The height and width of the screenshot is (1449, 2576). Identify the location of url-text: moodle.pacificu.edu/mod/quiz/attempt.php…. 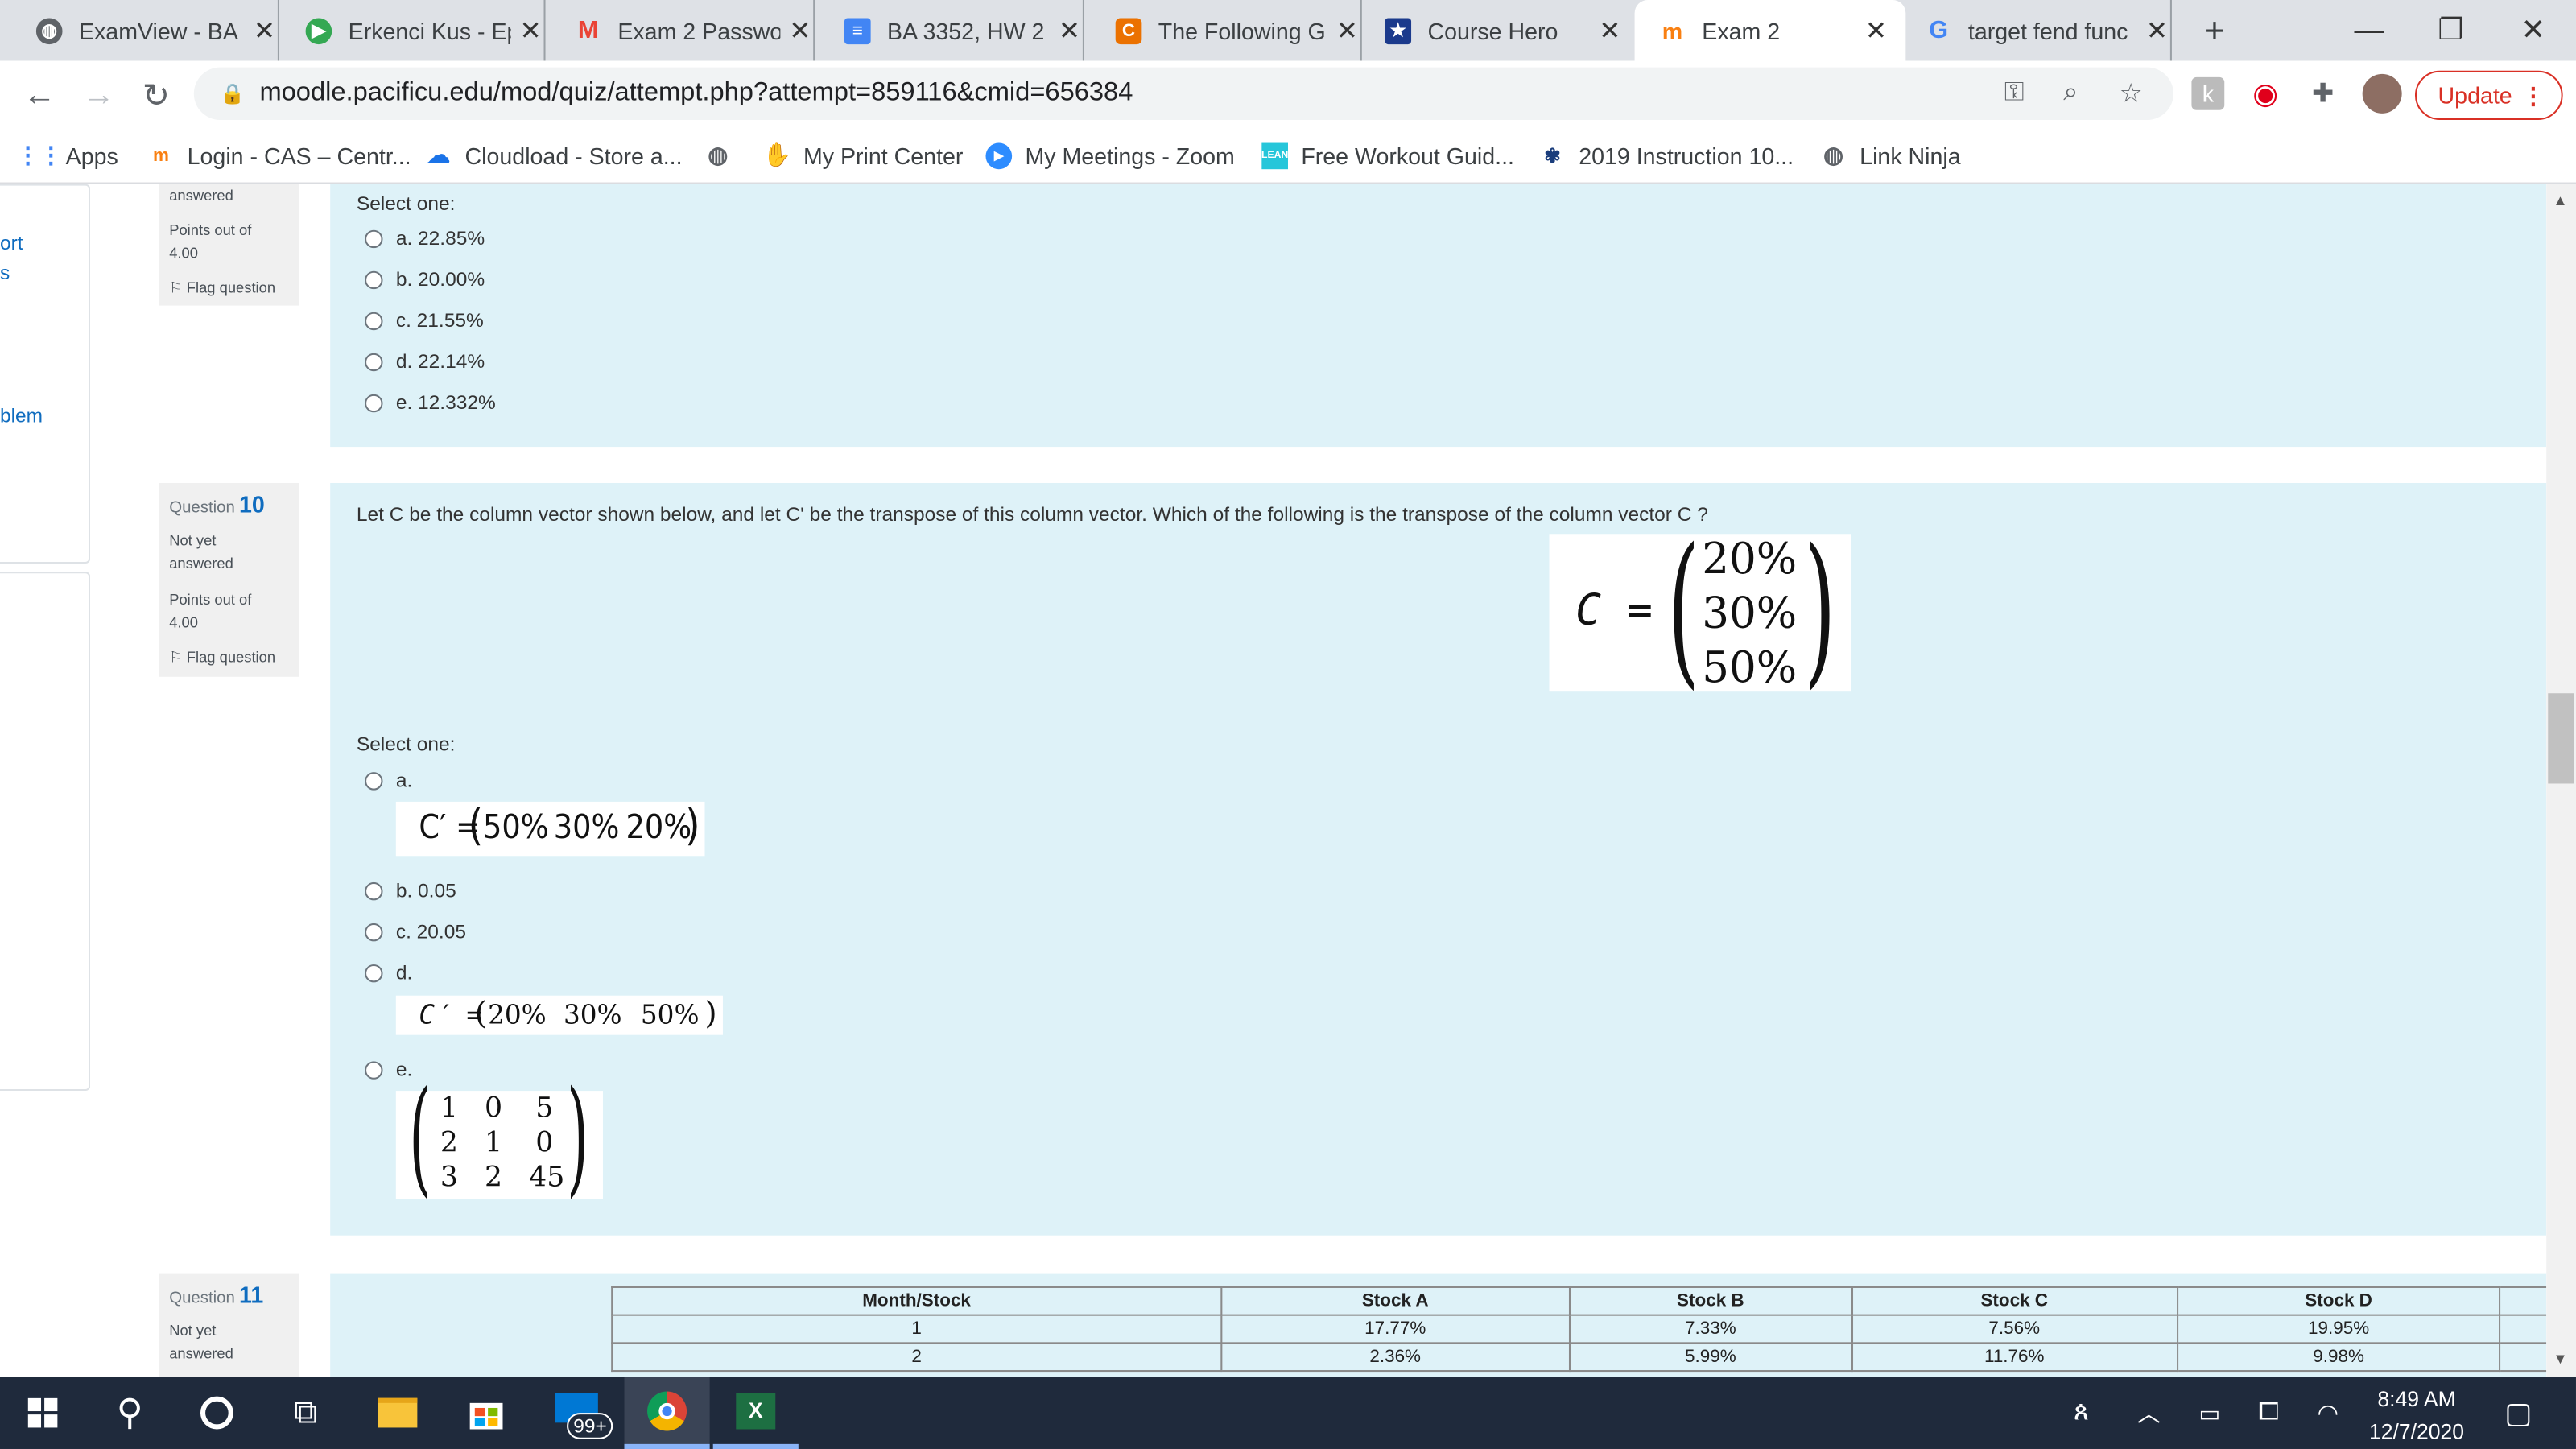
(696, 94).